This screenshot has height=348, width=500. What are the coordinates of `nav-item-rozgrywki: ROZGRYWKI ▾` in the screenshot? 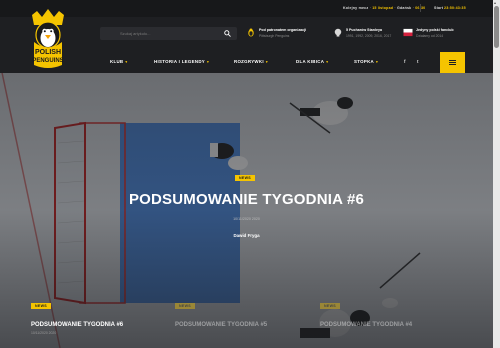 It's located at (251, 61).